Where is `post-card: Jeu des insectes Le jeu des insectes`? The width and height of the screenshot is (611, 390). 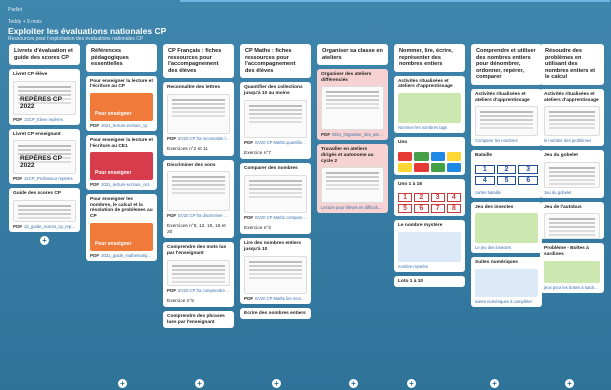
post-card: Jeu des insectes Le jeu des insectes is located at coordinates (506, 227).